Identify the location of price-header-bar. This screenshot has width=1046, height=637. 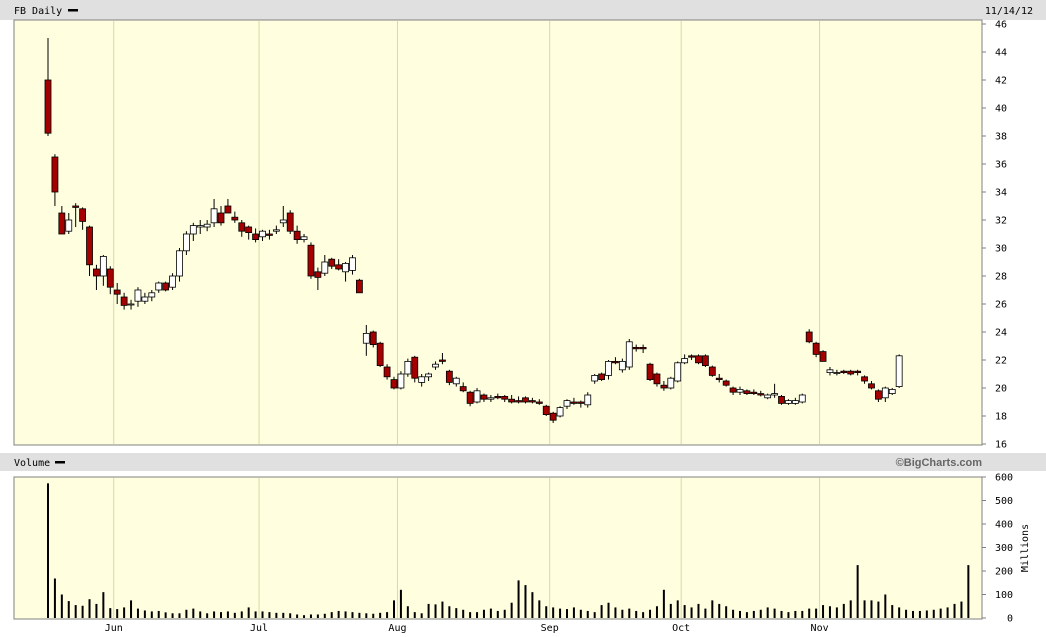
(523, 10).